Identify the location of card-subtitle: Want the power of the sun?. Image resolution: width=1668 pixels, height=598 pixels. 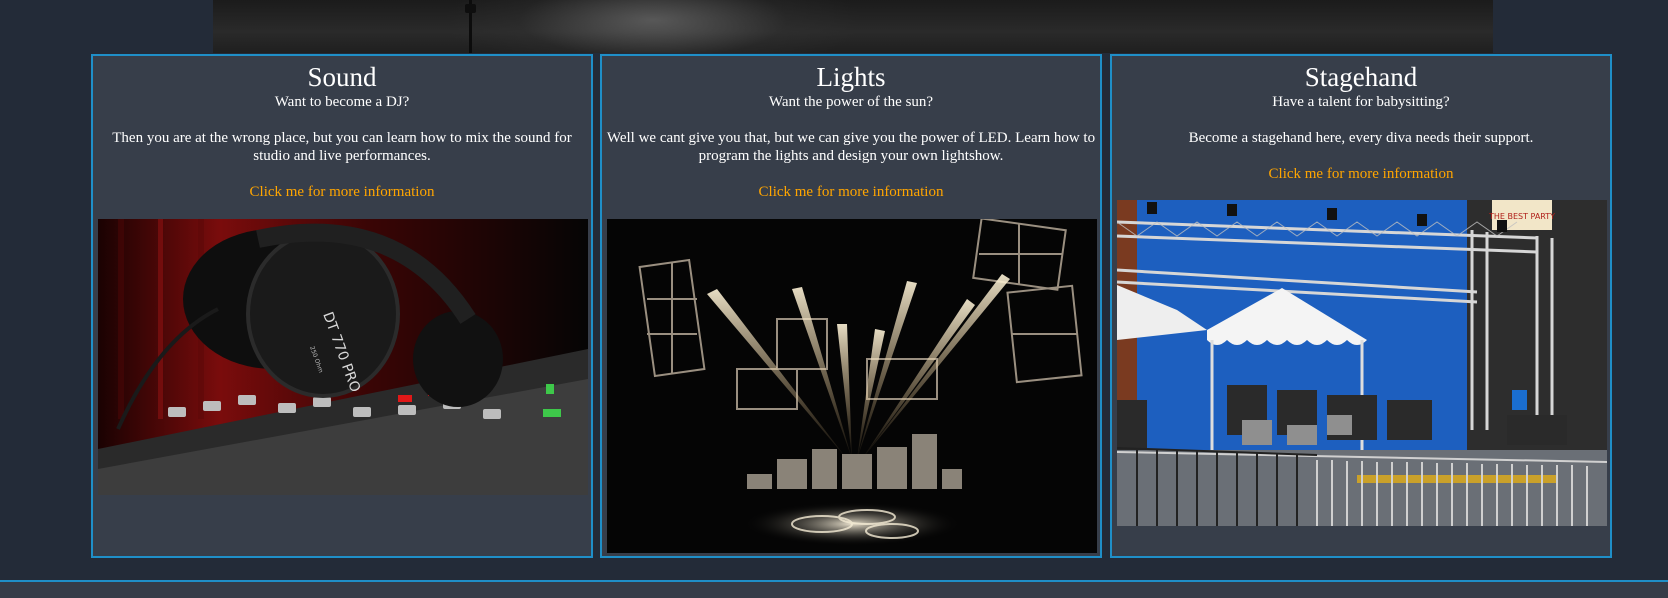
(851, 102).